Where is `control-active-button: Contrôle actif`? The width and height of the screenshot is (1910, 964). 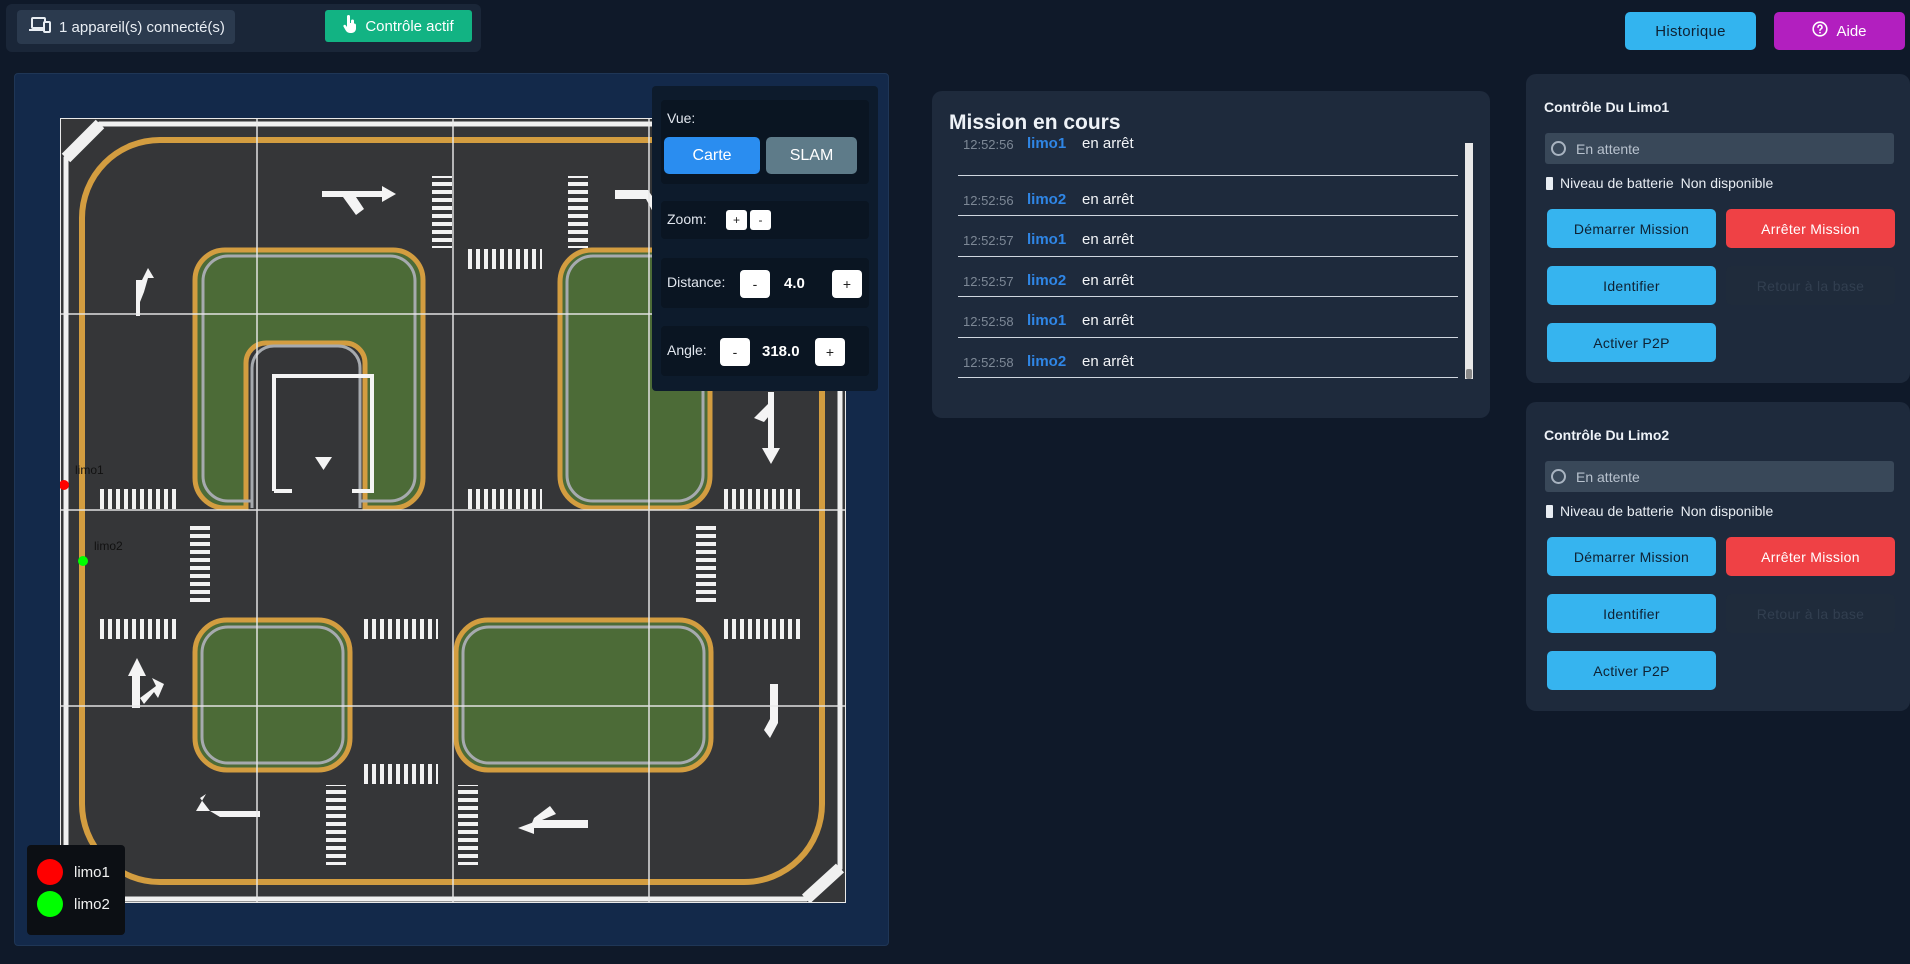 control-active-button: Contrôle actif is located at coordinates (398, 26).